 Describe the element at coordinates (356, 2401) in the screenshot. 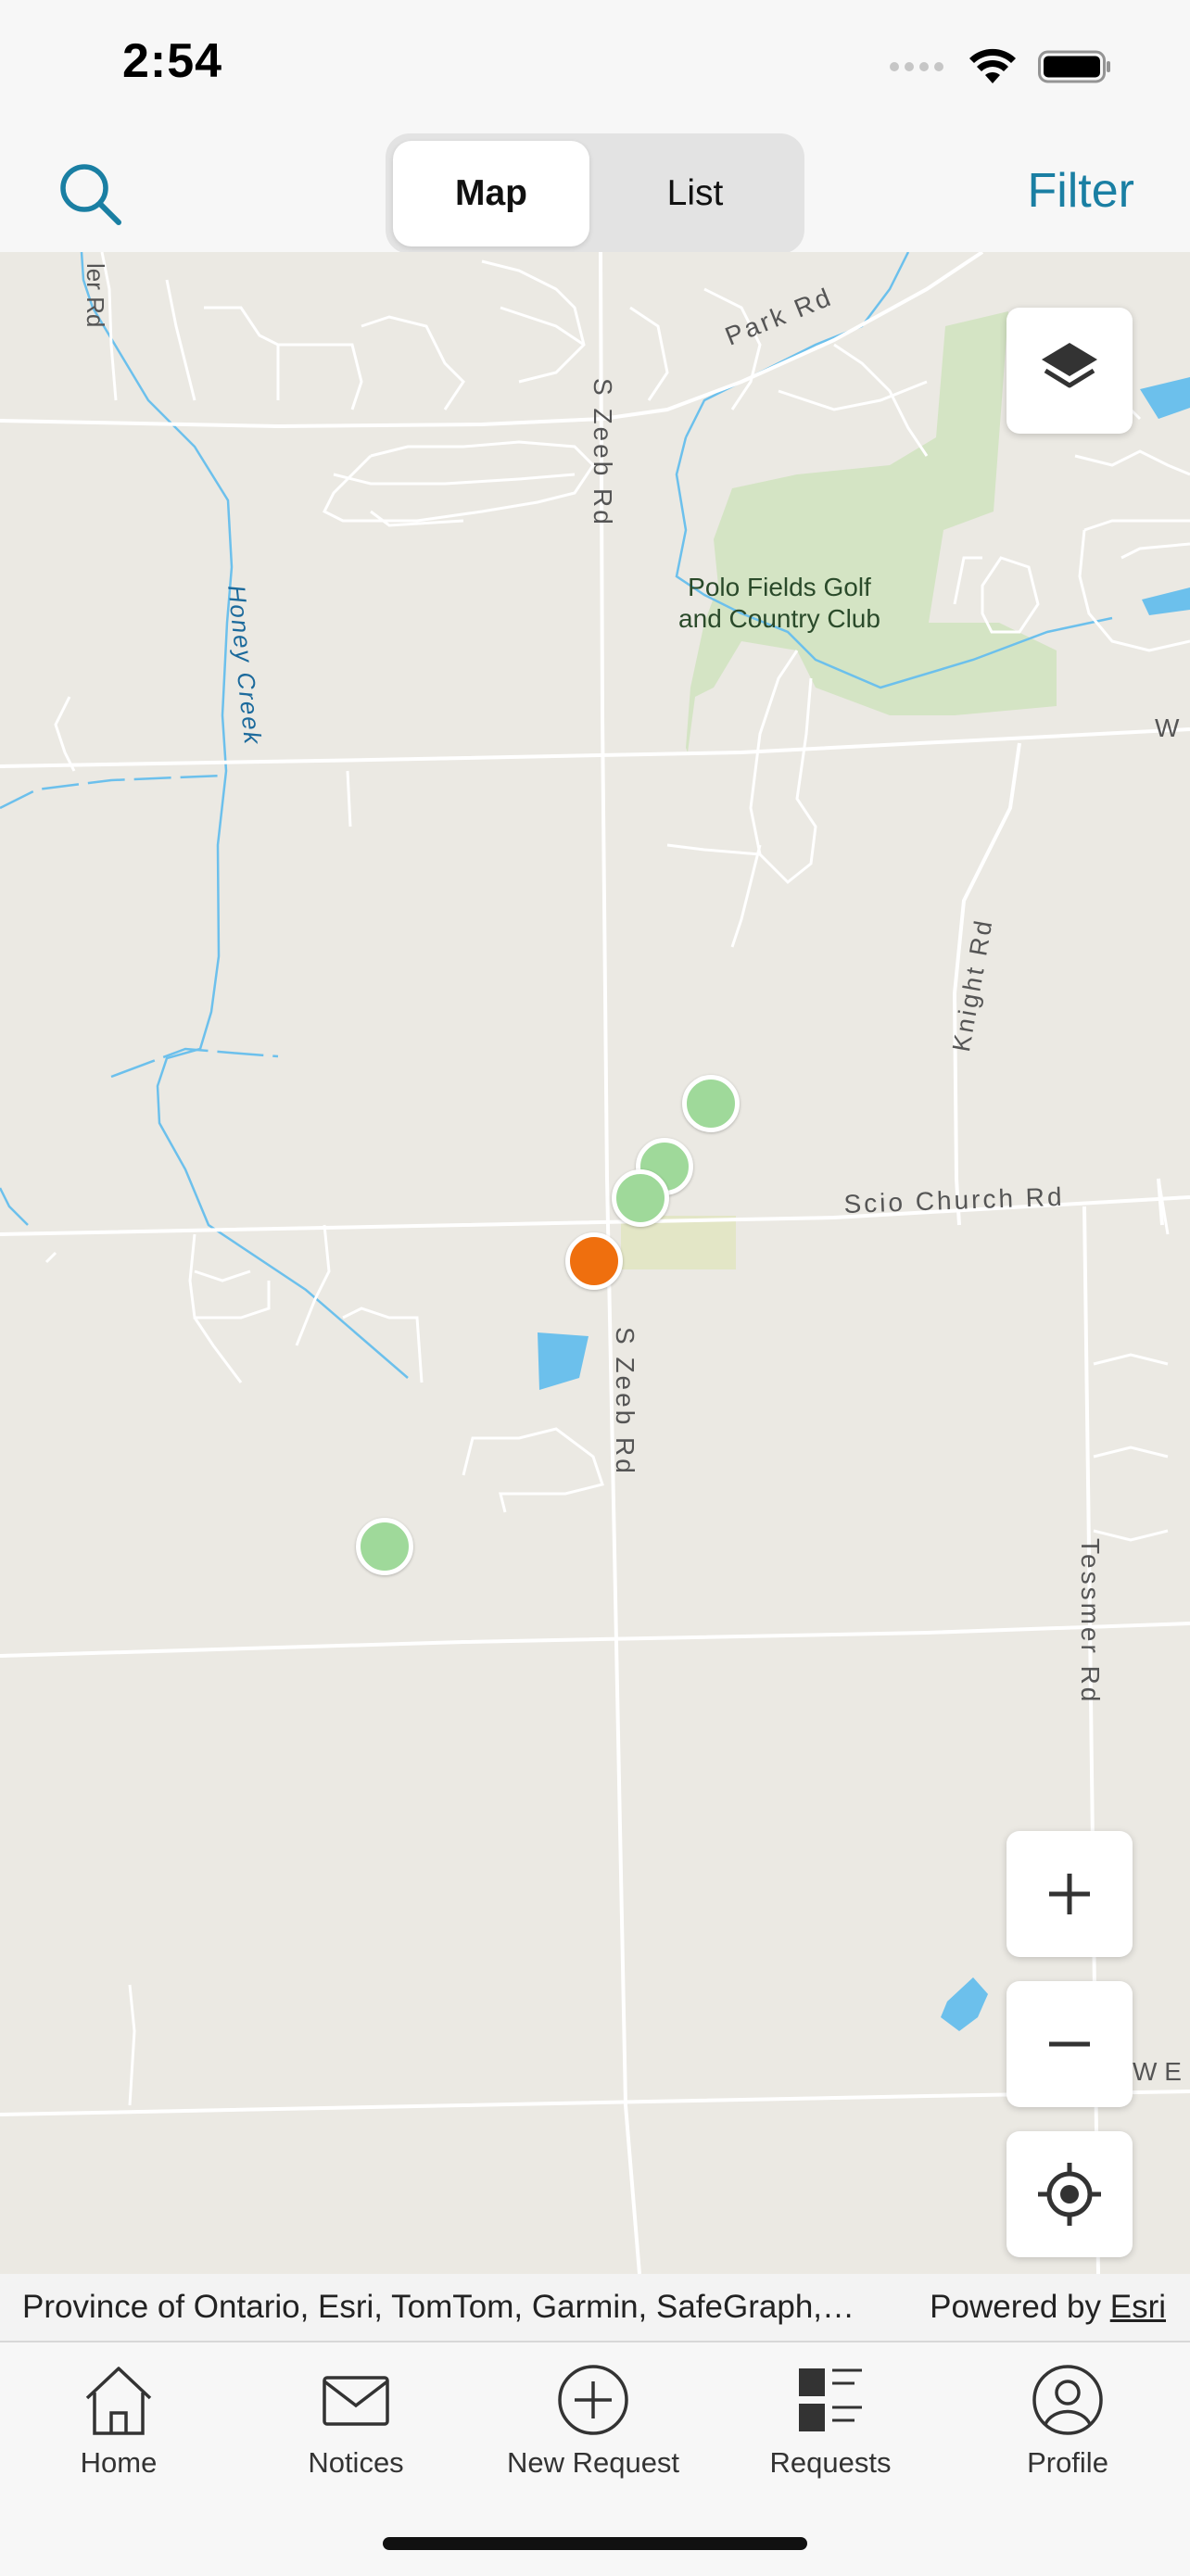

I see `envelope-icon` at that location.